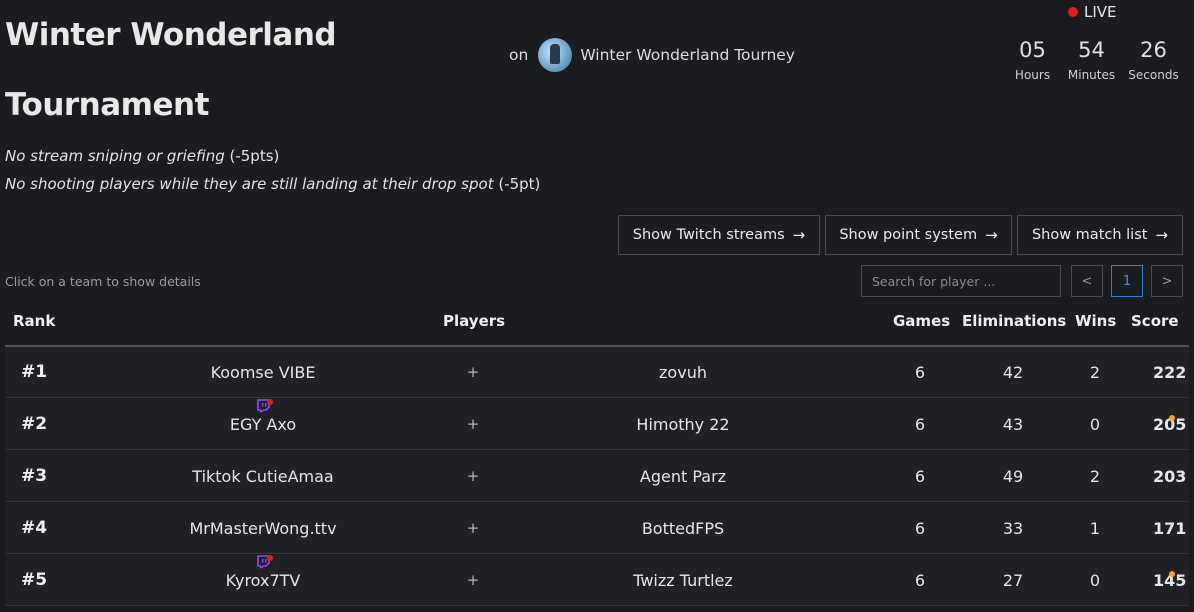 Image resolution: width=1194 pixels, height=612 pixels. I want to click on player-2-name: zovuh, so click(683, 372).